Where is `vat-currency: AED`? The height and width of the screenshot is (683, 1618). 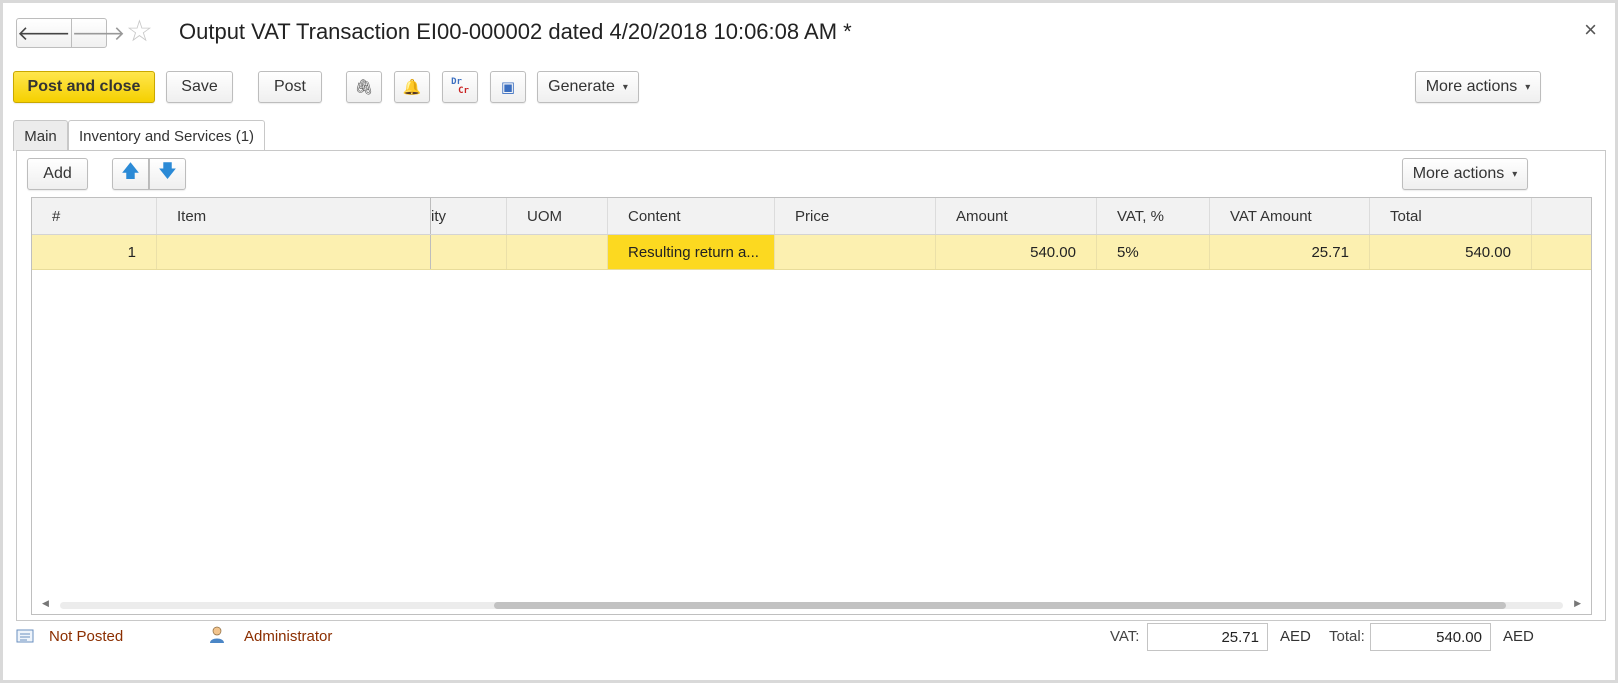
vat-currency: AED is located at coordinates (1295, 636).